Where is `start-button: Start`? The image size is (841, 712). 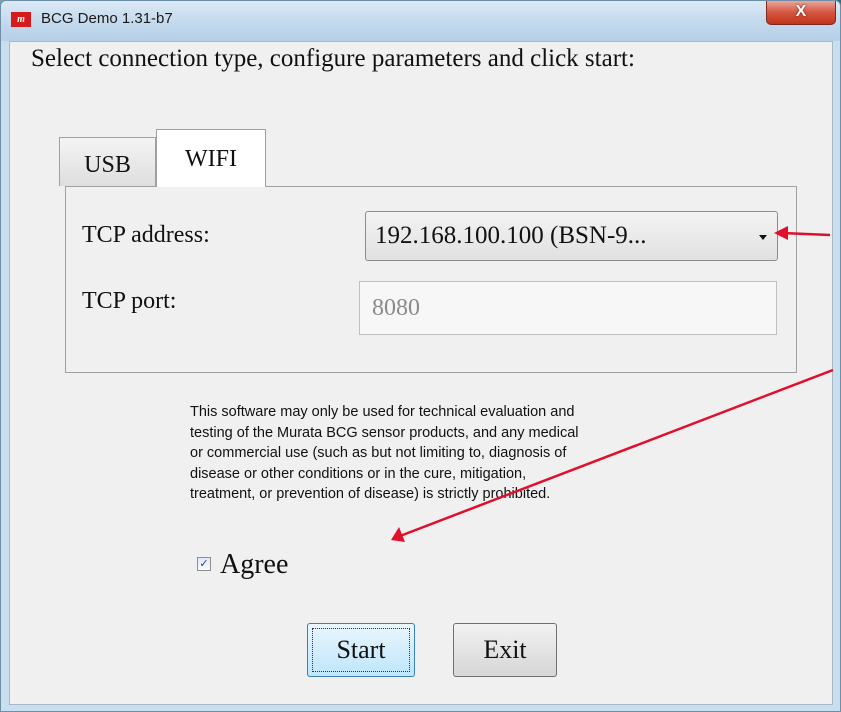
start-button: Start is located at coordinates (361, 650).